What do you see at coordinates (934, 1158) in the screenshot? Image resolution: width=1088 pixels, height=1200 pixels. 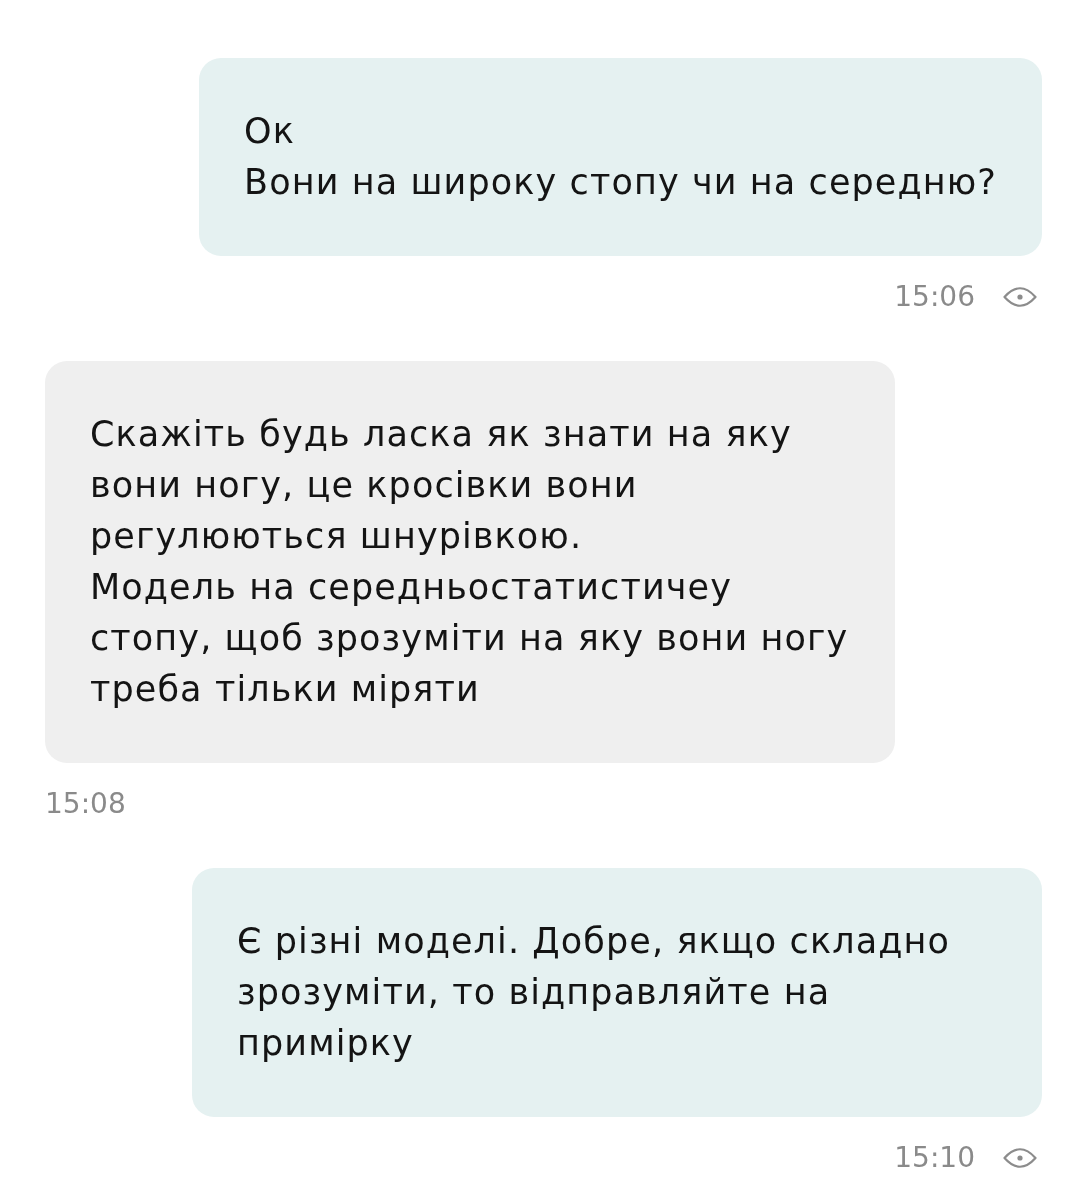 I see `message-time: 15:10` at bounding box center [934, 1158].